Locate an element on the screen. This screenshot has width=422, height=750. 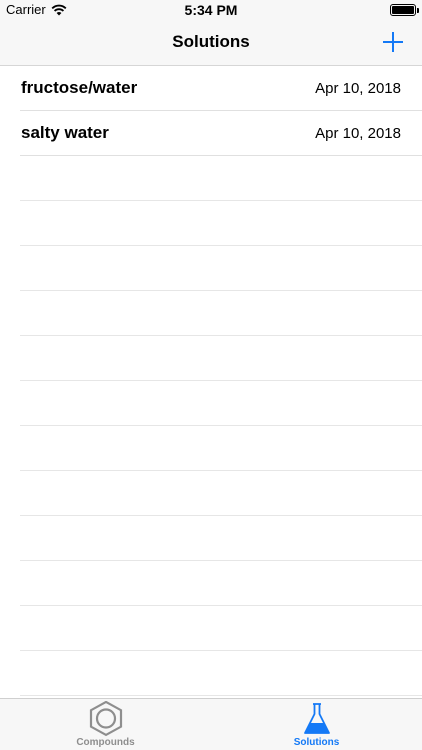
battery-level is located at coordinates (403, 10).